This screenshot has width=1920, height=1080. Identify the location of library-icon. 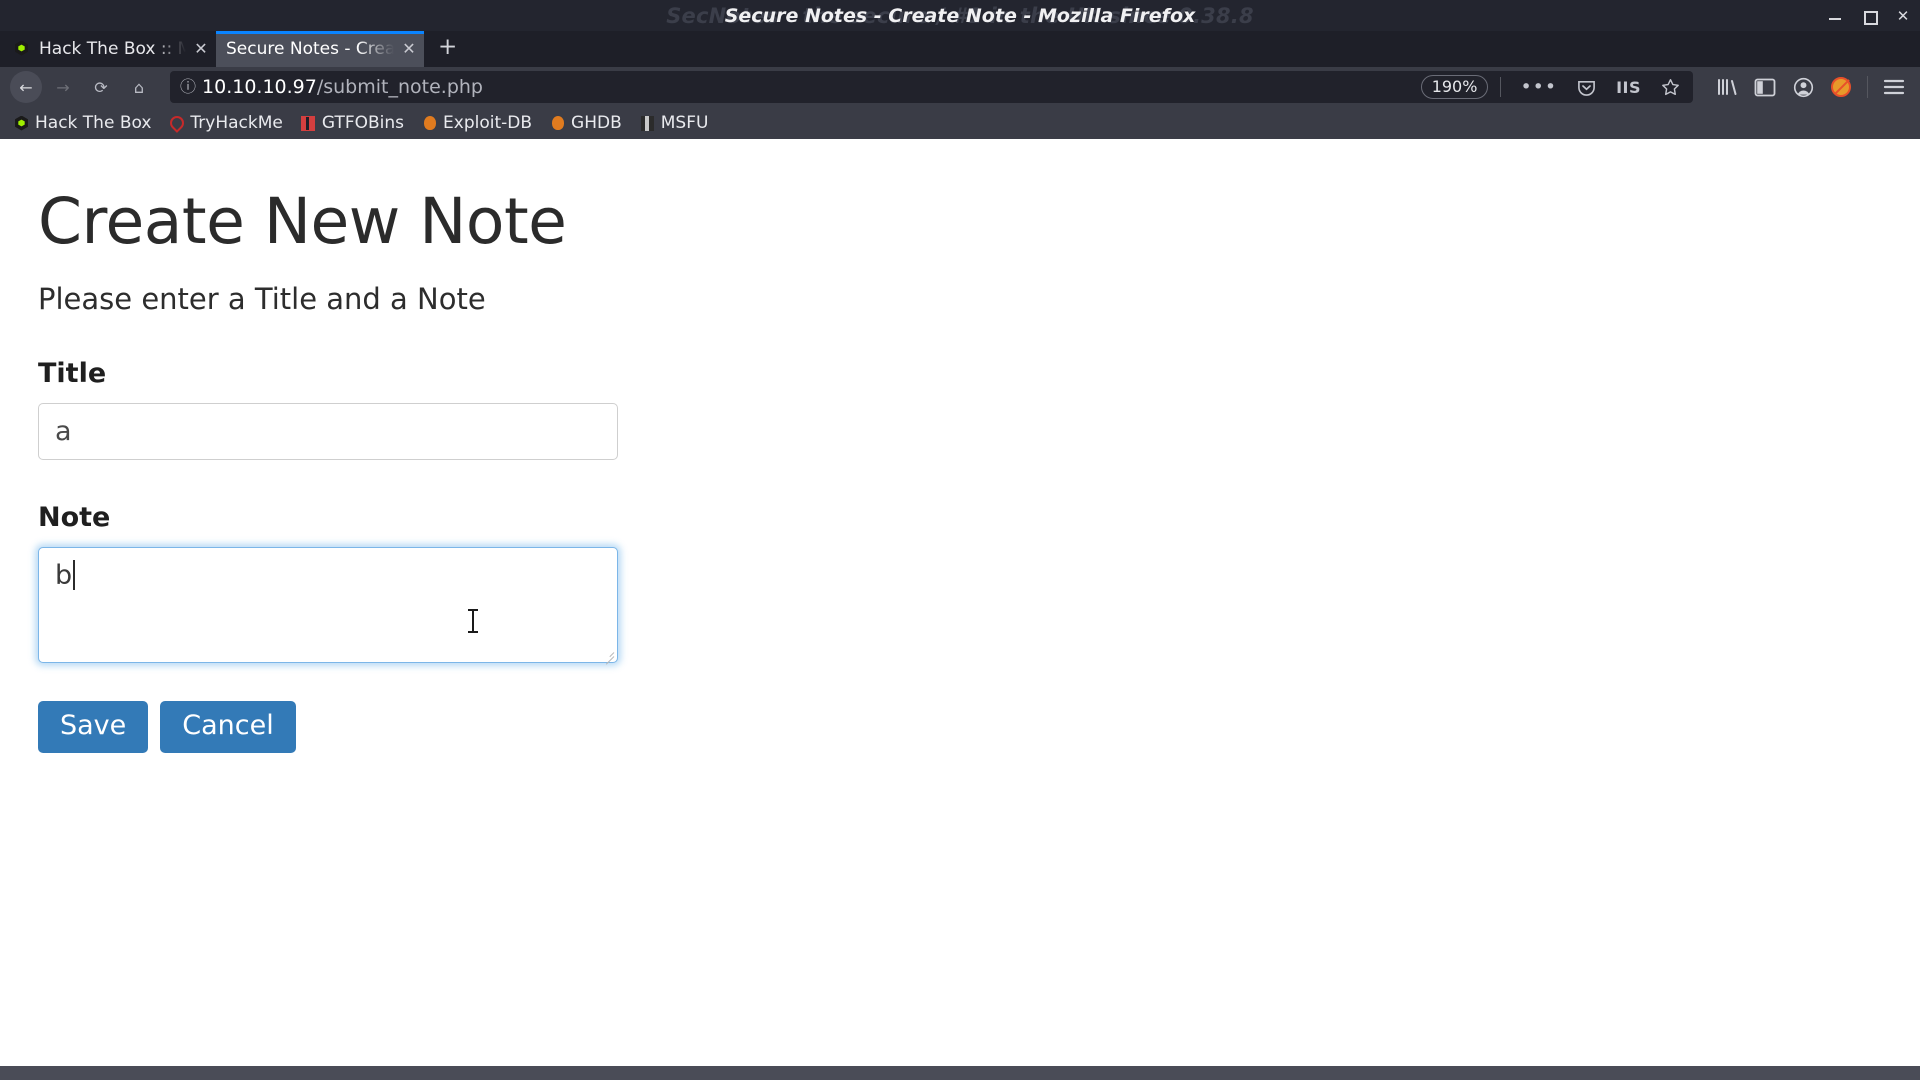
(1727, 87).